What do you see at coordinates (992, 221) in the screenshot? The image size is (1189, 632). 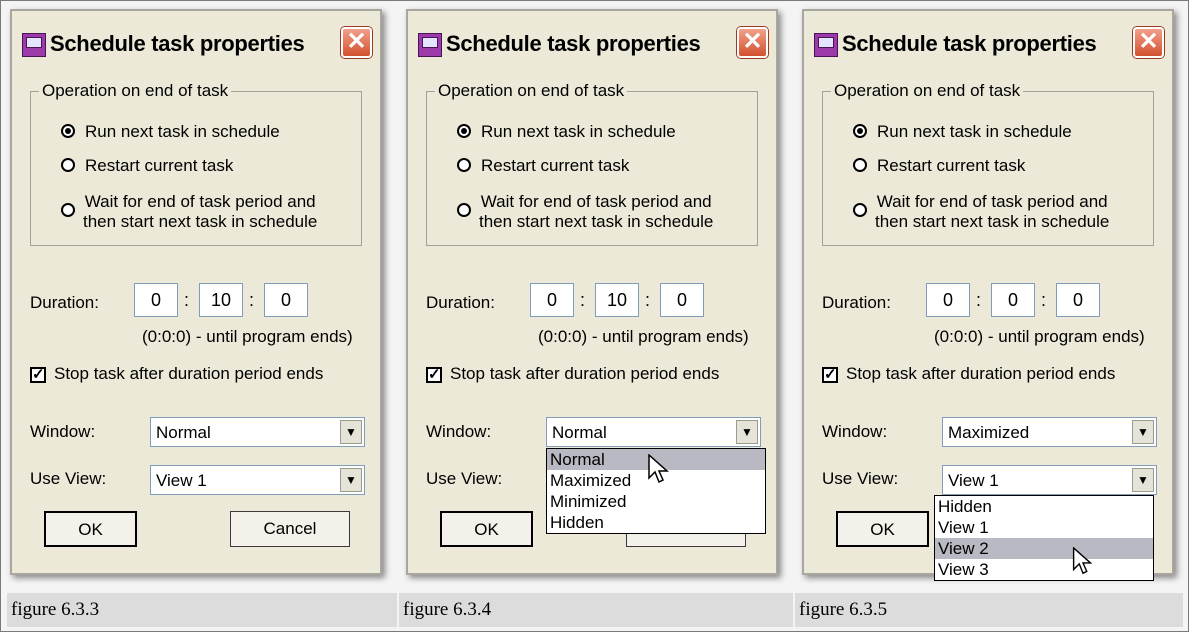 I see `radio-label-line-2: then start next task in schedule` at bounding box center [992, 221].